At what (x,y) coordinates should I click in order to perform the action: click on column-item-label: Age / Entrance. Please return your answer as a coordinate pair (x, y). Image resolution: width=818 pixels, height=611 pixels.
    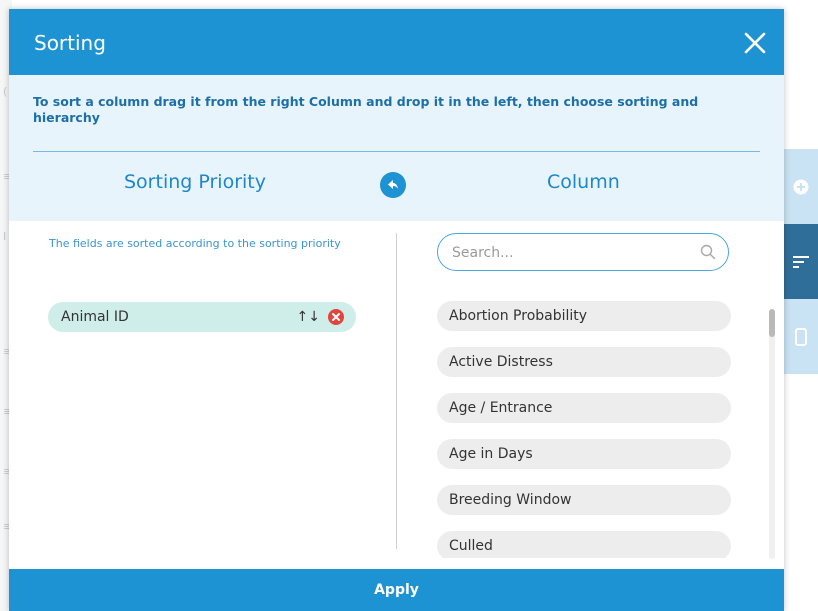
    Looking at the image, I should click on (501, 408).